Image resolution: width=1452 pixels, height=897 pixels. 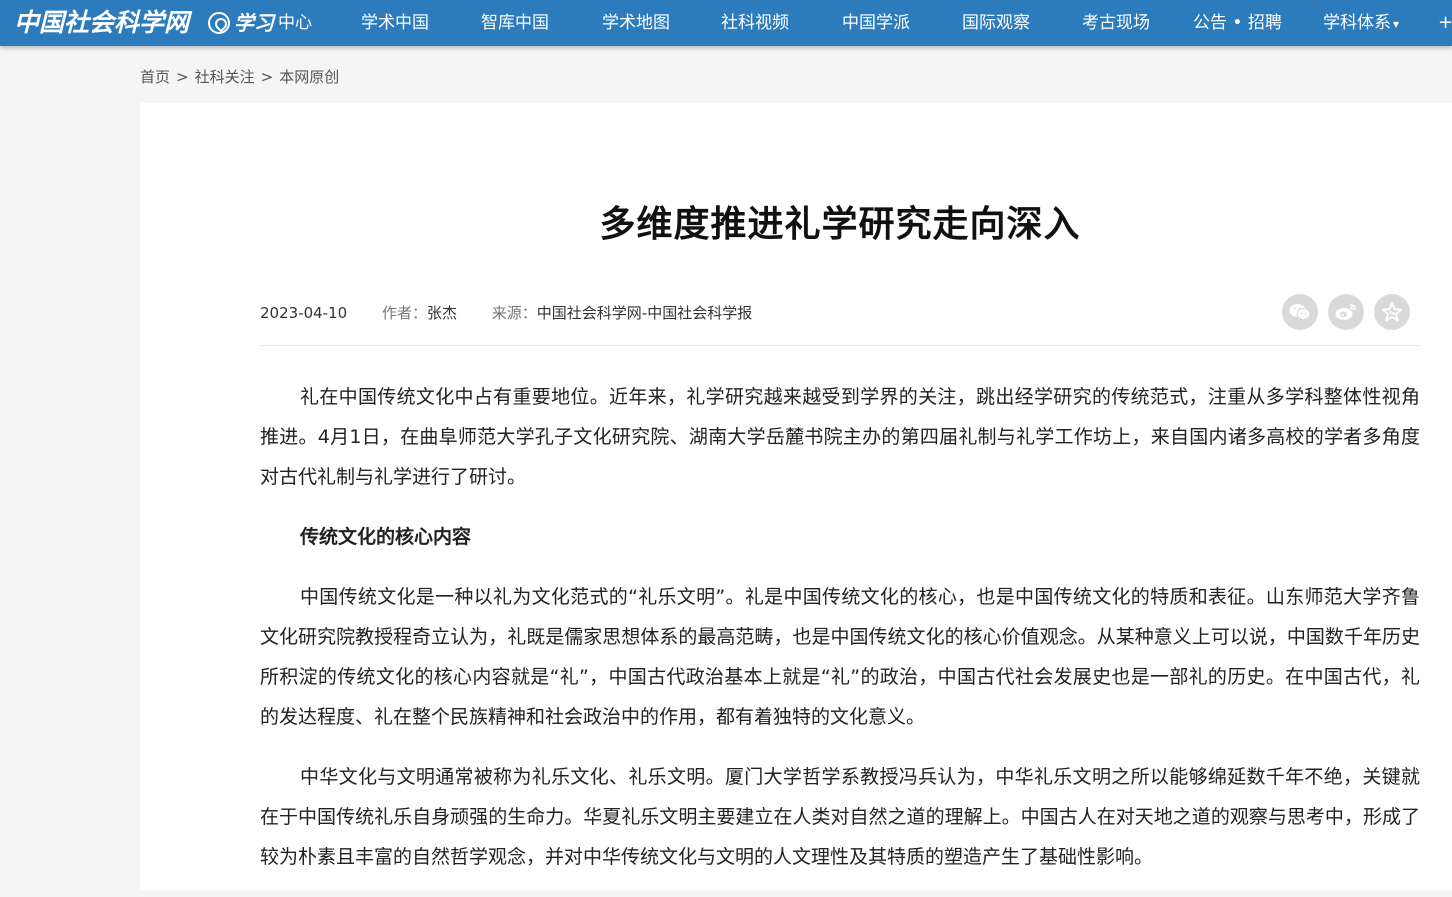 I want to click on share-buttons, so click(x=1346, y=312).